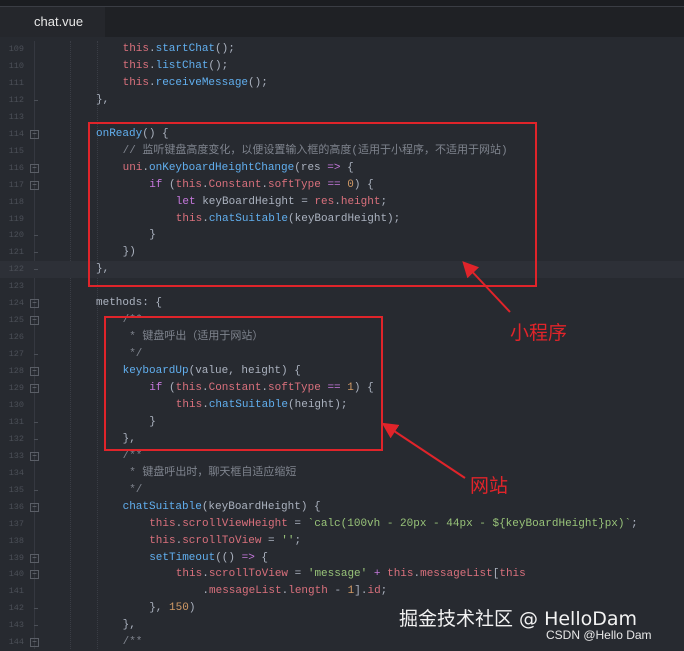  I want to click on arrow-to-mini-program-box, so click(486, 287).